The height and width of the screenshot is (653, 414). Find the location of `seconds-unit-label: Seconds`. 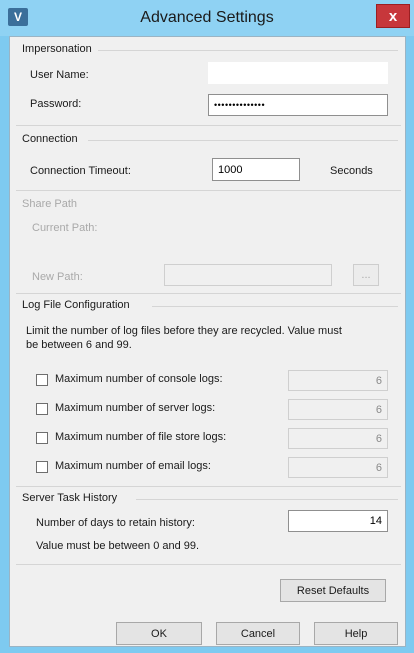

seconds-unit-label: Seconds is located at coordinates (351, 171).